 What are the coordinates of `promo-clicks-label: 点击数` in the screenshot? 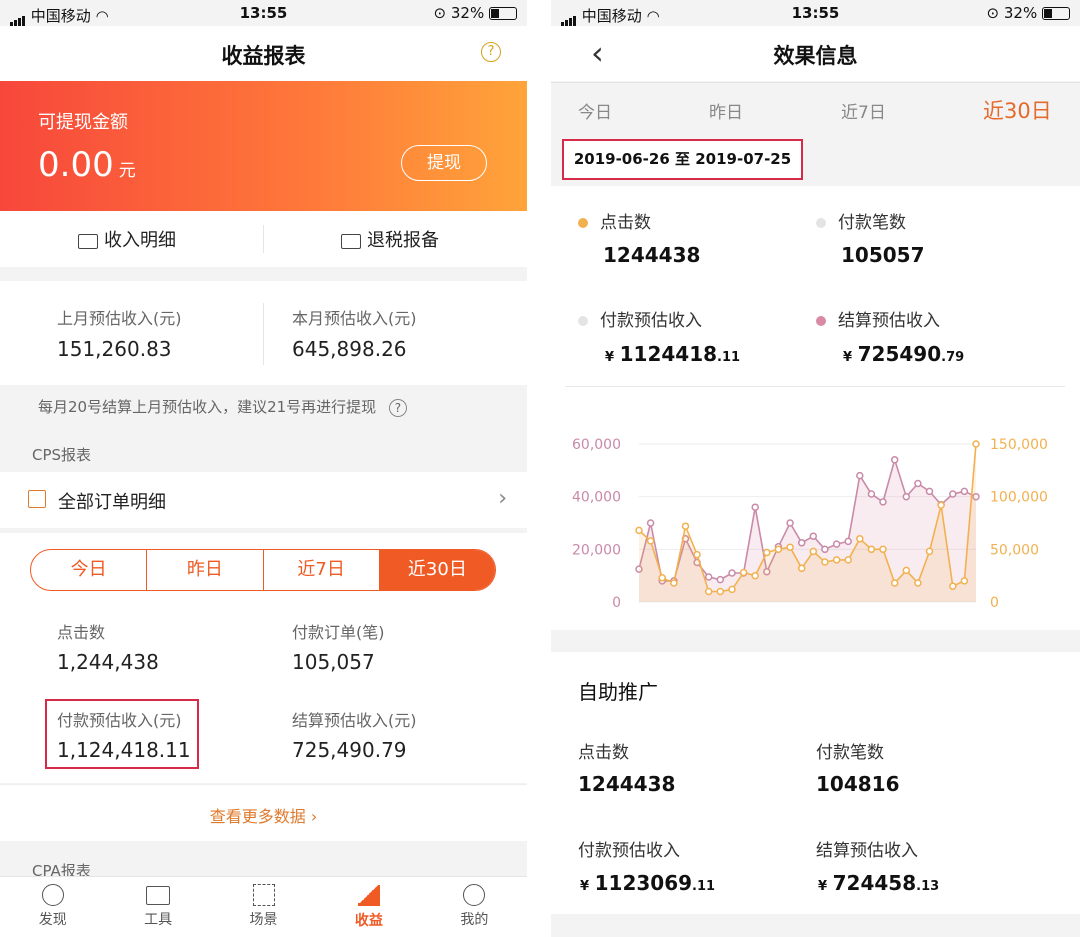 It's located at (603, 753).